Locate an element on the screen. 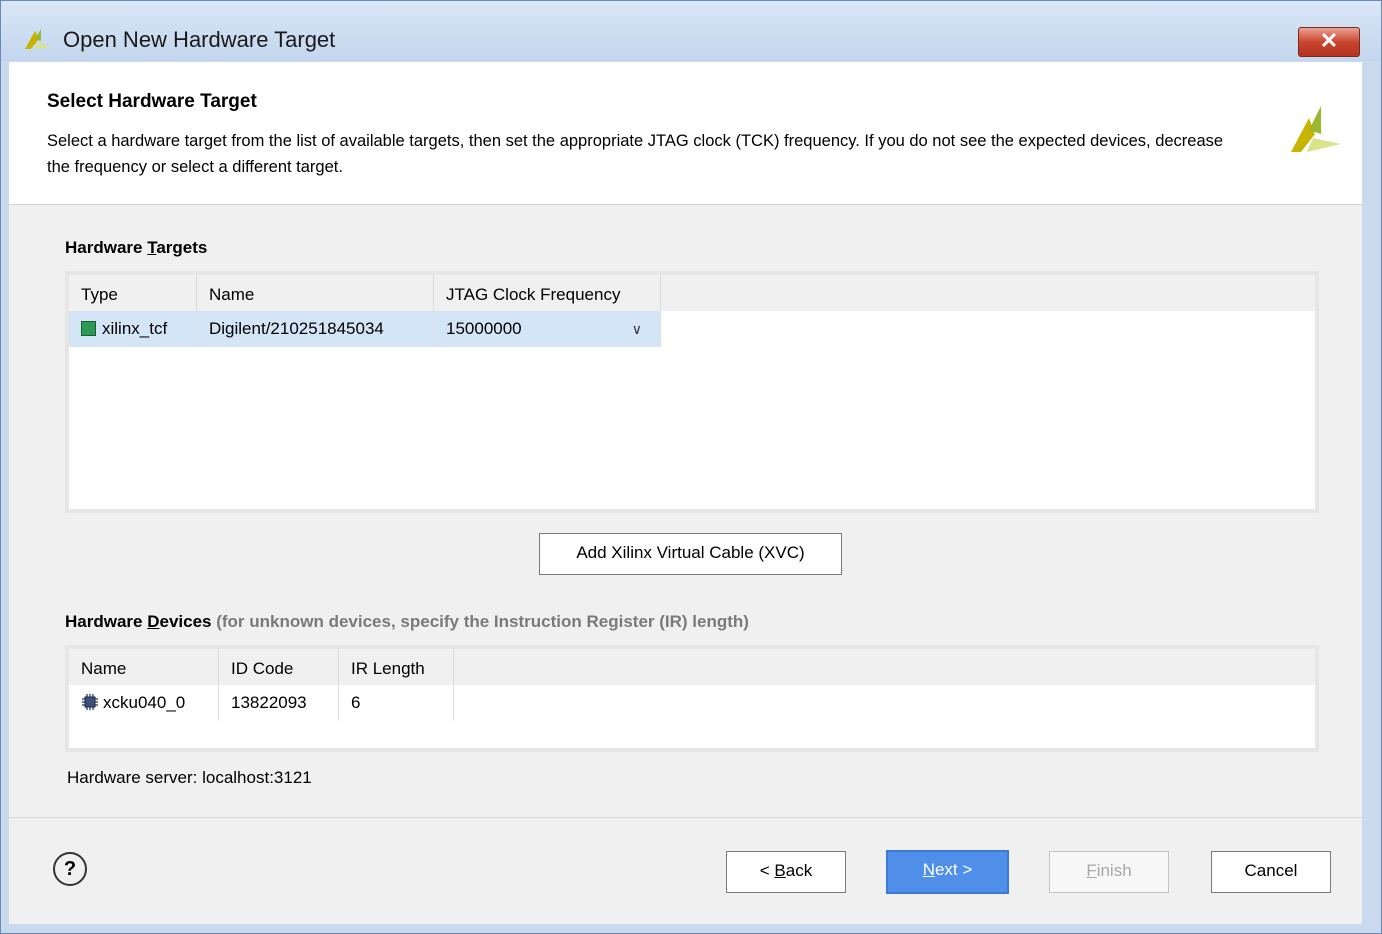 This screenshot has width=1382, height=934. label-mnemonic: T is located at coordinates (152, 247).